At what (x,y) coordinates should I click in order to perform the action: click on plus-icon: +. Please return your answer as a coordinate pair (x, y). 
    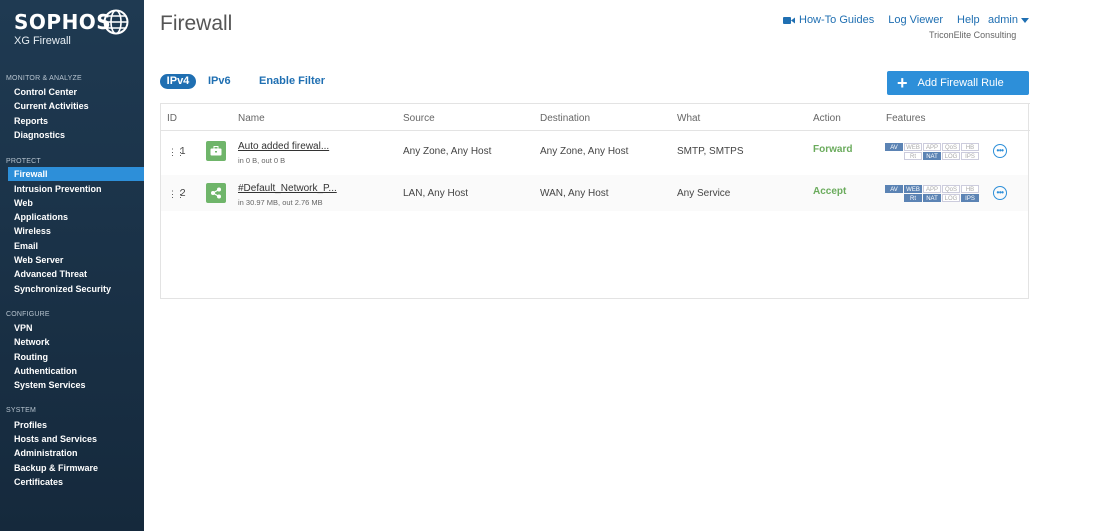
    Looking at the image, I should click on (902, 83).